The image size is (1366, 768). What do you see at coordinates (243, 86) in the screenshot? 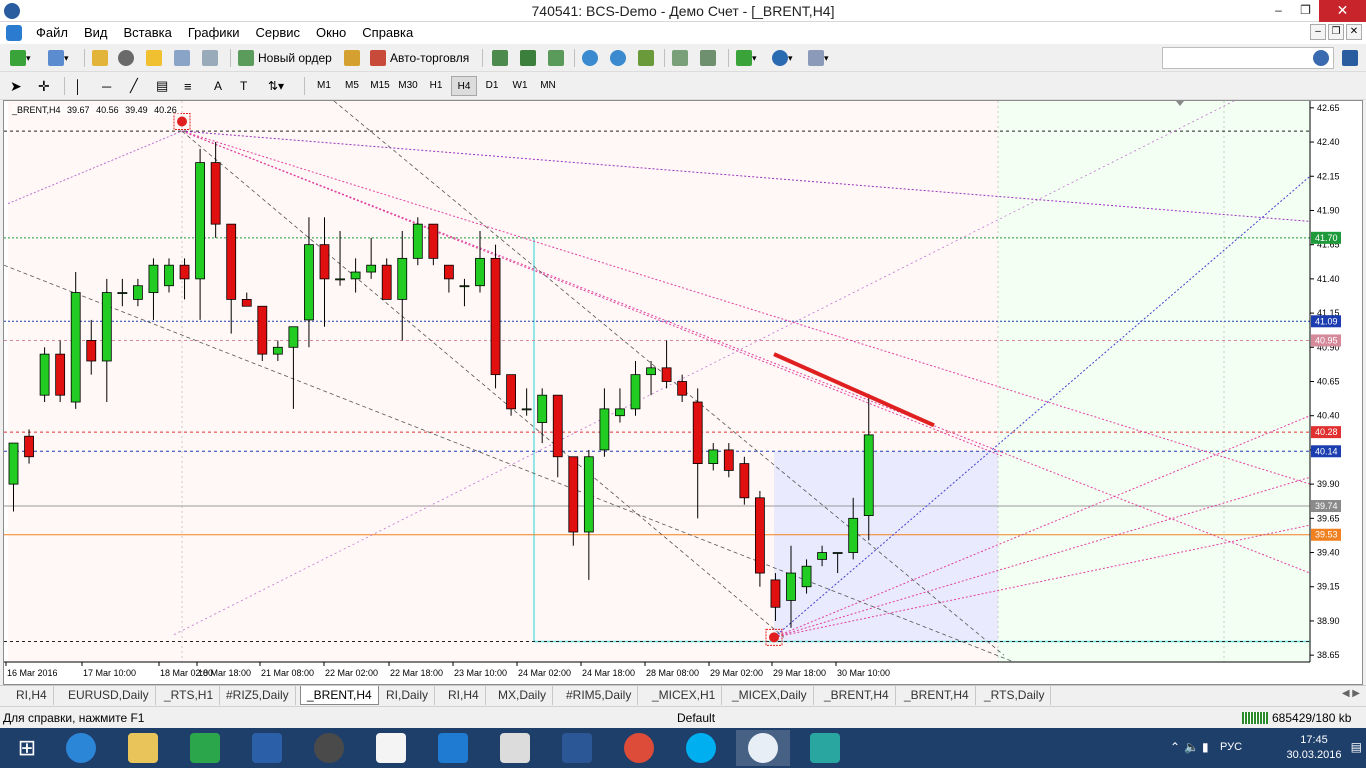
I see `text-label-tool: T` at bounding box center [243, 86].